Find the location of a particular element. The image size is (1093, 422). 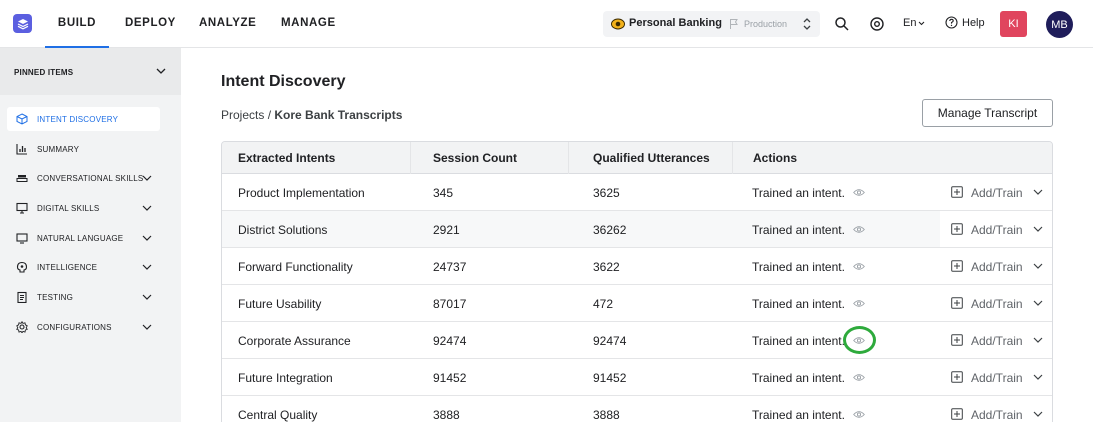

language-selector: En is located at coordinates (914, 23).